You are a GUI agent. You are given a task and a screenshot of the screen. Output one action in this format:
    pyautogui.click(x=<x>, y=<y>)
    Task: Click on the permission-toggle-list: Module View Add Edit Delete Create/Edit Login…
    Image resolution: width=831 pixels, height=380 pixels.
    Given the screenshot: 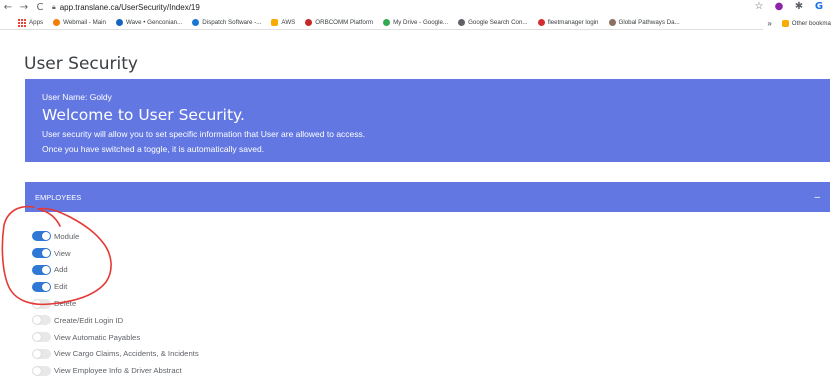 What is the action you would take?
    pyautogui.click(x=115, y=303)
    